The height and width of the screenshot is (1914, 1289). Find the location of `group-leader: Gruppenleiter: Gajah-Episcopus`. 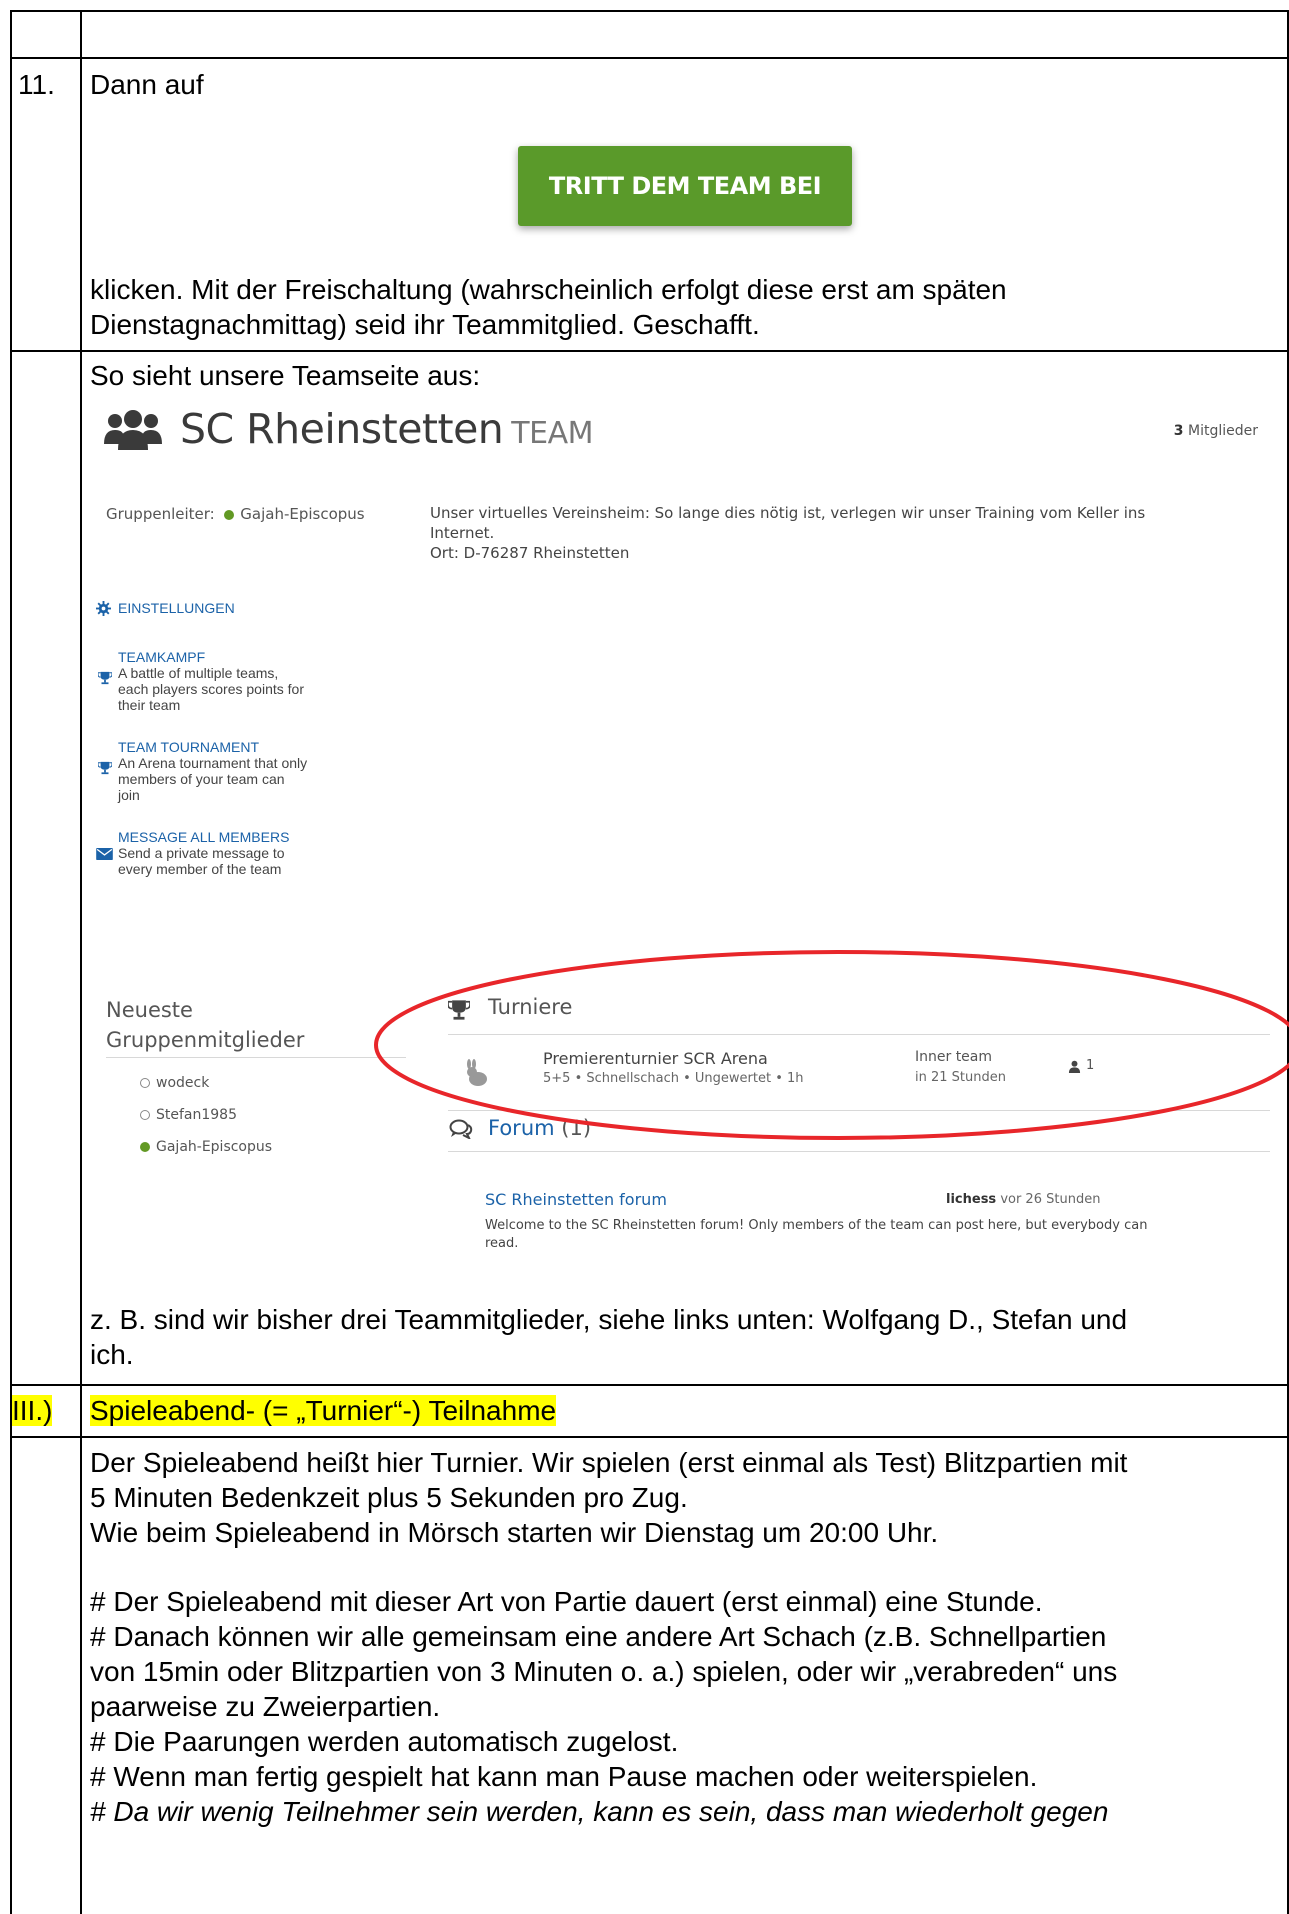

group-leader: Gruppenleiter: Gajah-Episcopus is located at coordinates (235, 514).